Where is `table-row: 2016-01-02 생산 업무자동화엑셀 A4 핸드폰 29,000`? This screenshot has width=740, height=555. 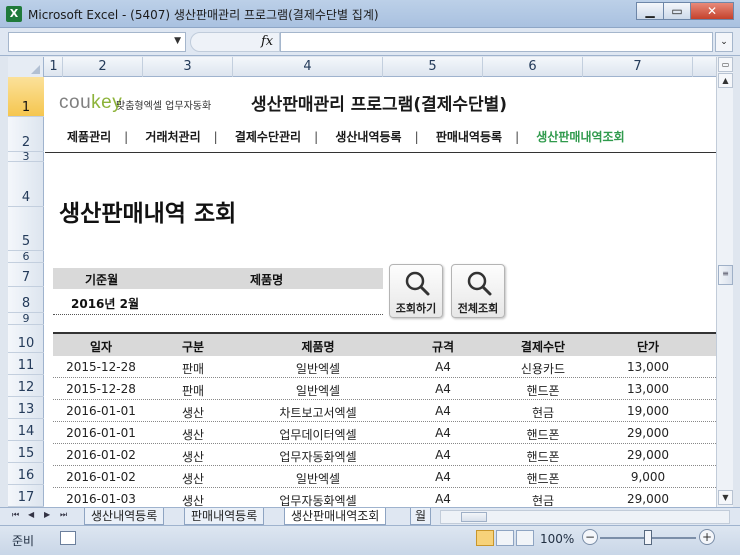 table-row: 2016-01-02 생산 업무자동화엑셀 A4 핸드폰 29,000 is located at coordinates (384, 455).